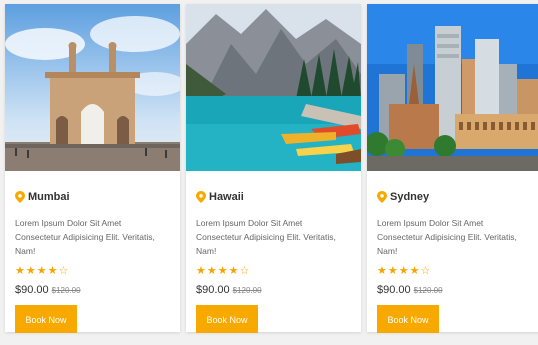  I want to click on location-name: Hawaii, so click(226, 197).